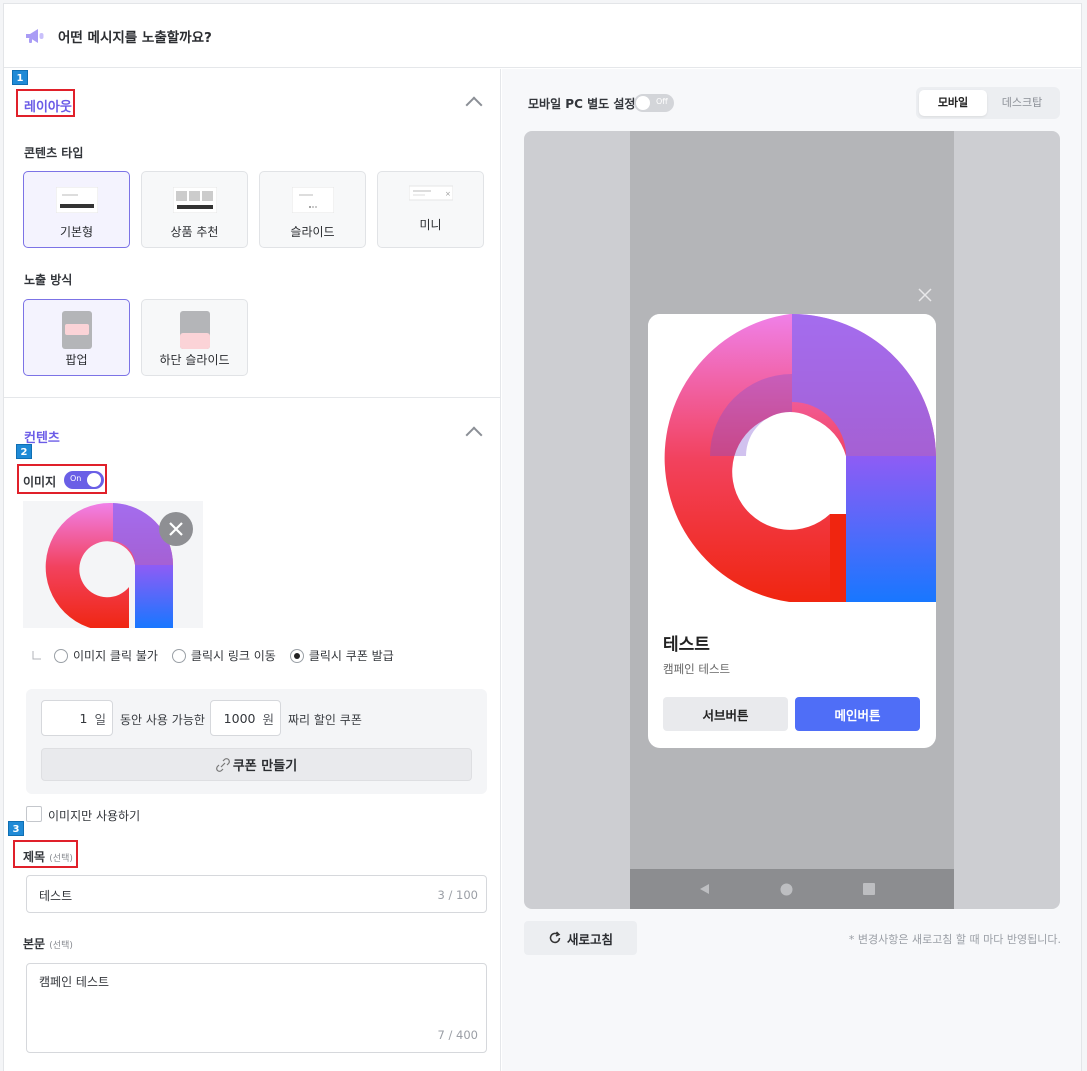  I want to click on body-textarea-value: 캠페인 테스트, so click(74, 982).